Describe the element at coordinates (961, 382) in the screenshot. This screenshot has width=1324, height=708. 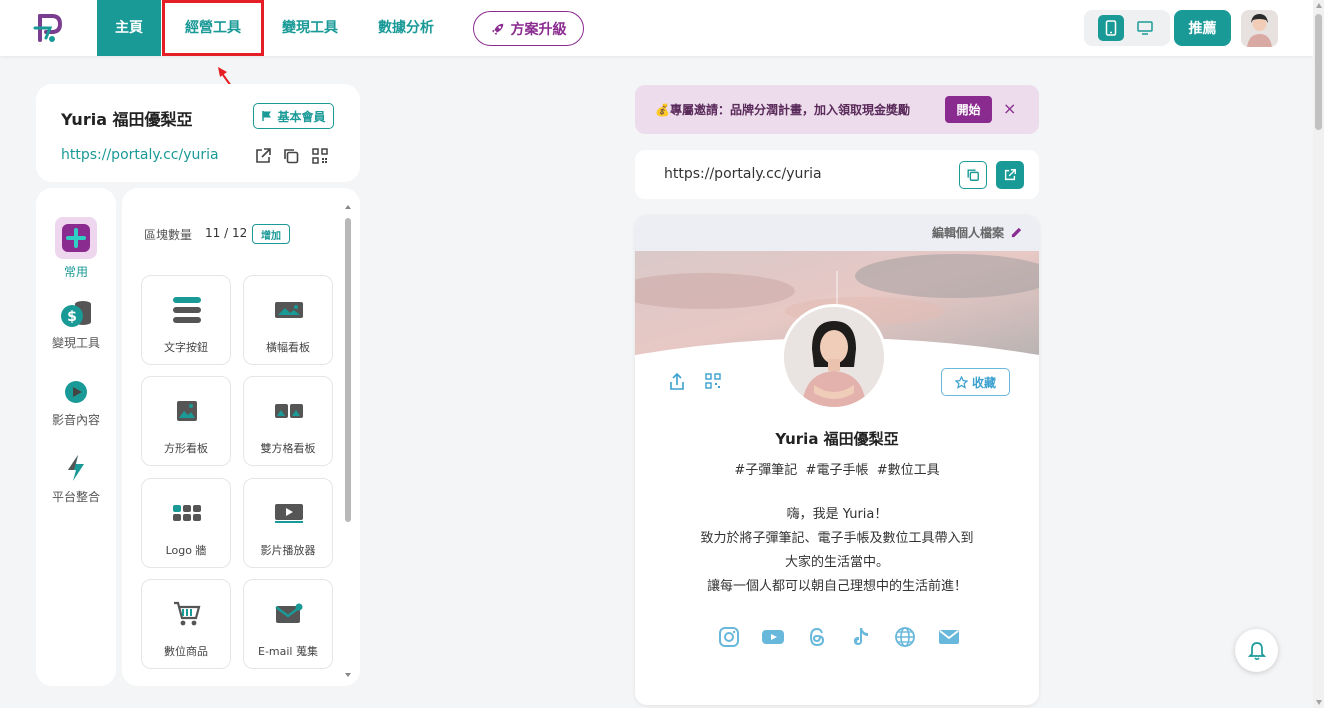
I see `star-icon` at that location.